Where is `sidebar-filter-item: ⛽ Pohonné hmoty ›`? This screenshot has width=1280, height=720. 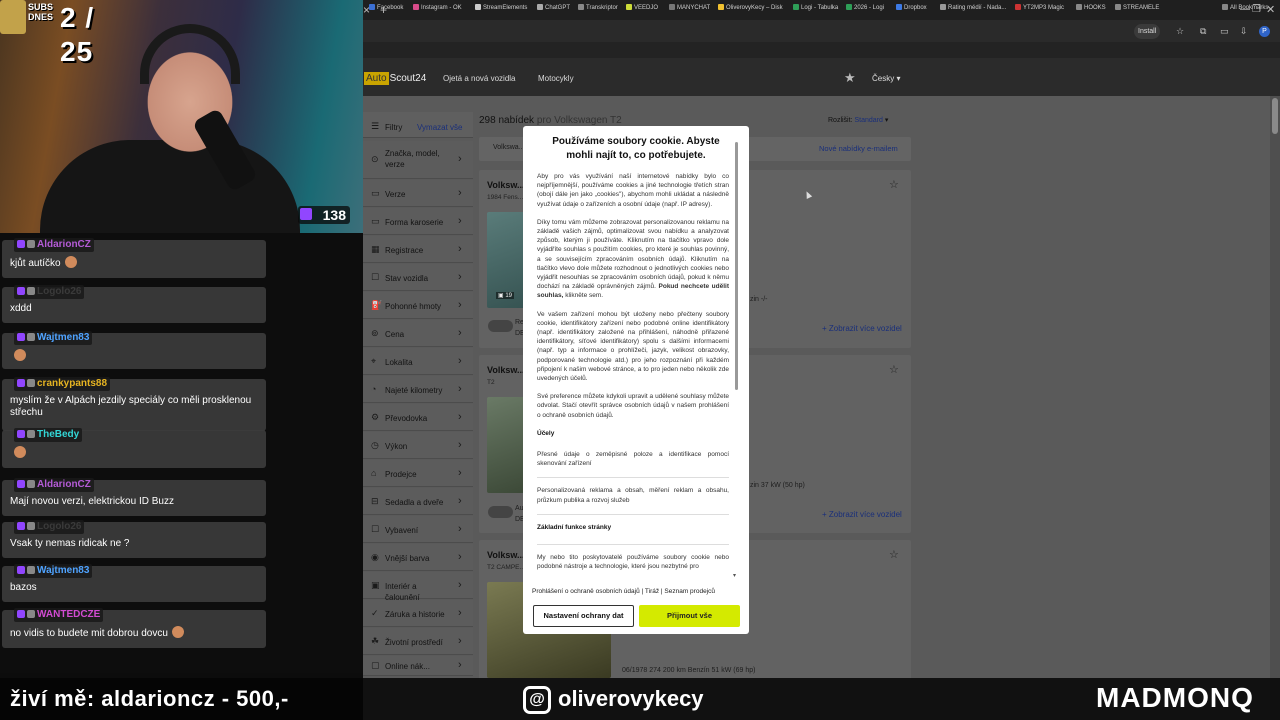
sidebar-filter-item: ⛽ Pohonné hmoty › is located at coordinates (418, 305).